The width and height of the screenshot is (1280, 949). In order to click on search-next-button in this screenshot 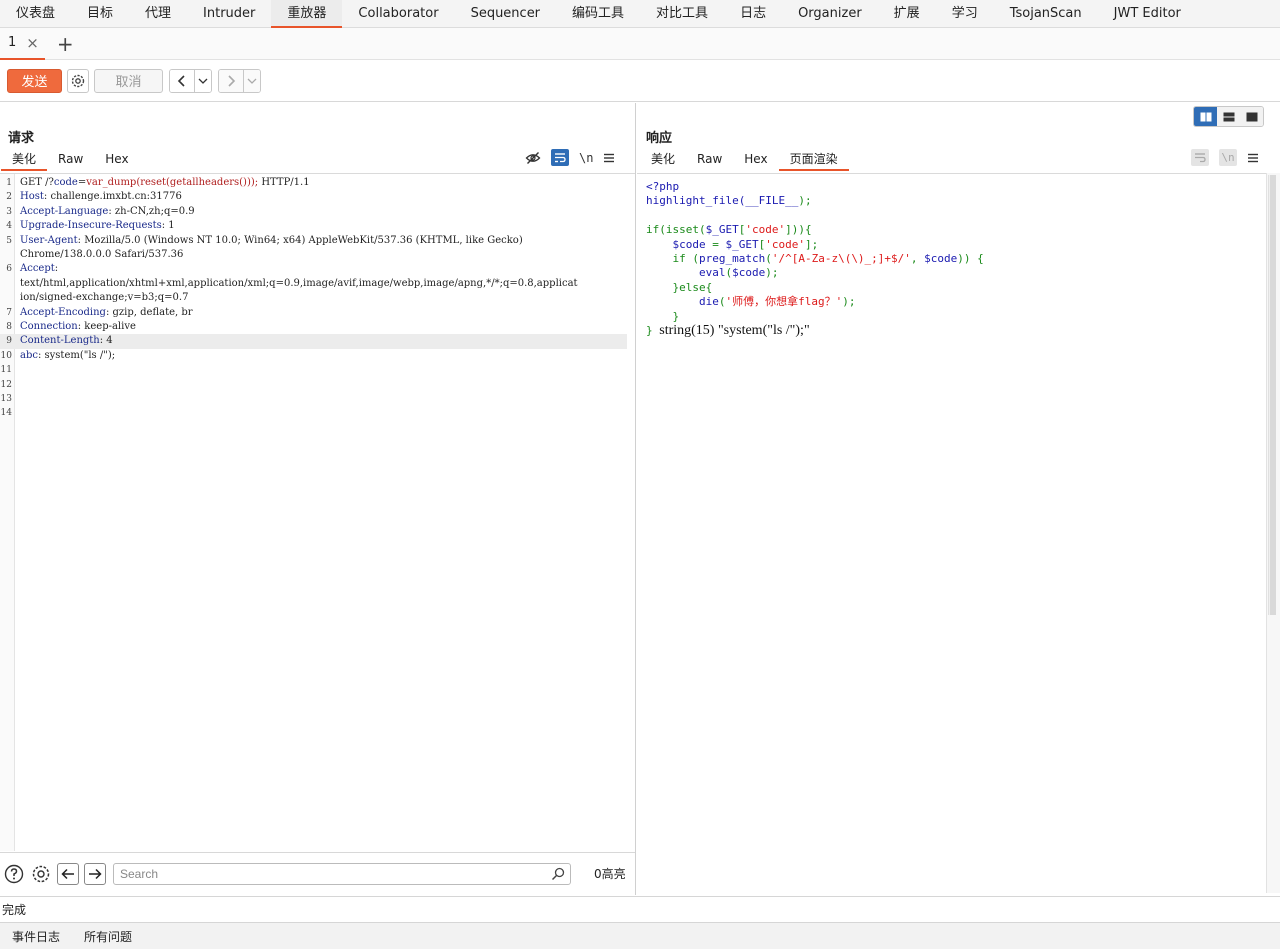, I will do `click(95, 873)`.